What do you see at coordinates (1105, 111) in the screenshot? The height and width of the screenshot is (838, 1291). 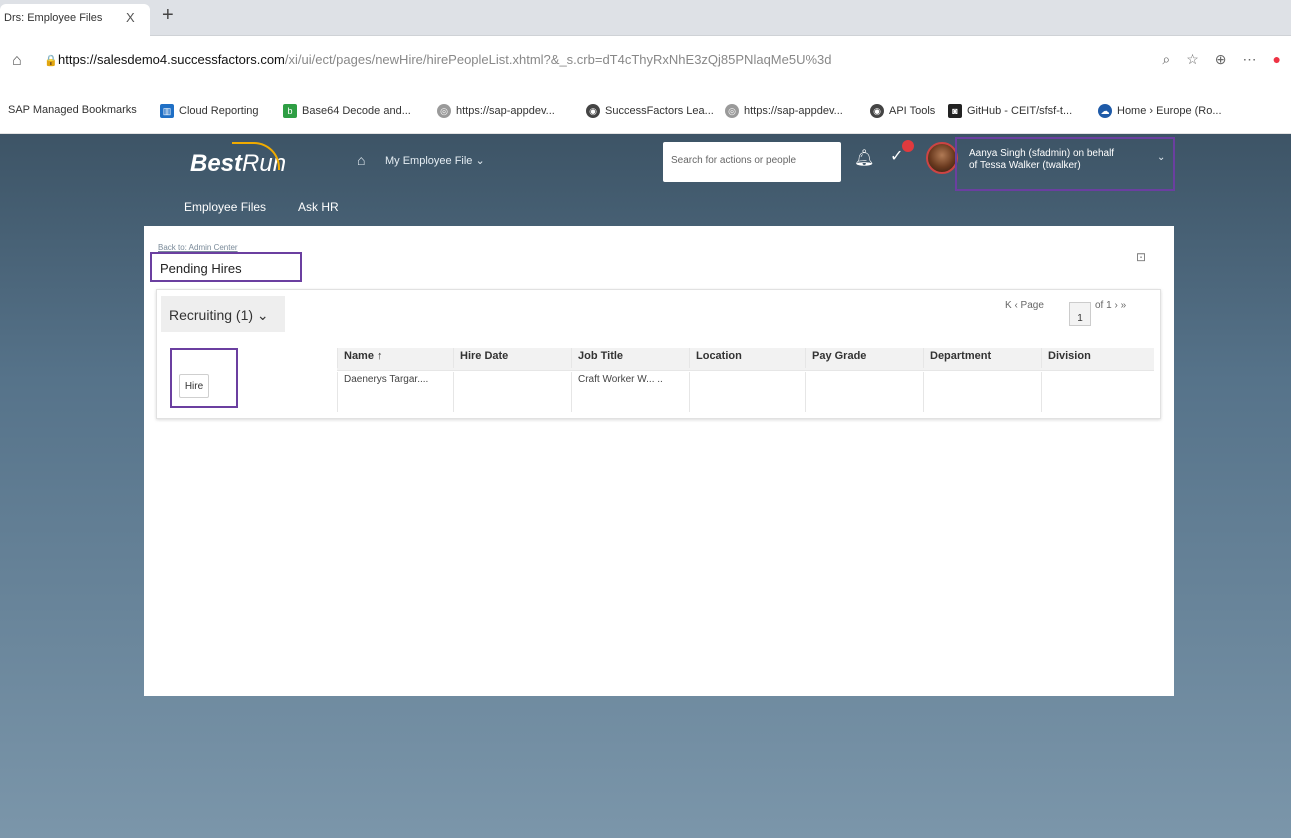 I see `cloud-icon: ☁` at bounding box center [1105, 111].